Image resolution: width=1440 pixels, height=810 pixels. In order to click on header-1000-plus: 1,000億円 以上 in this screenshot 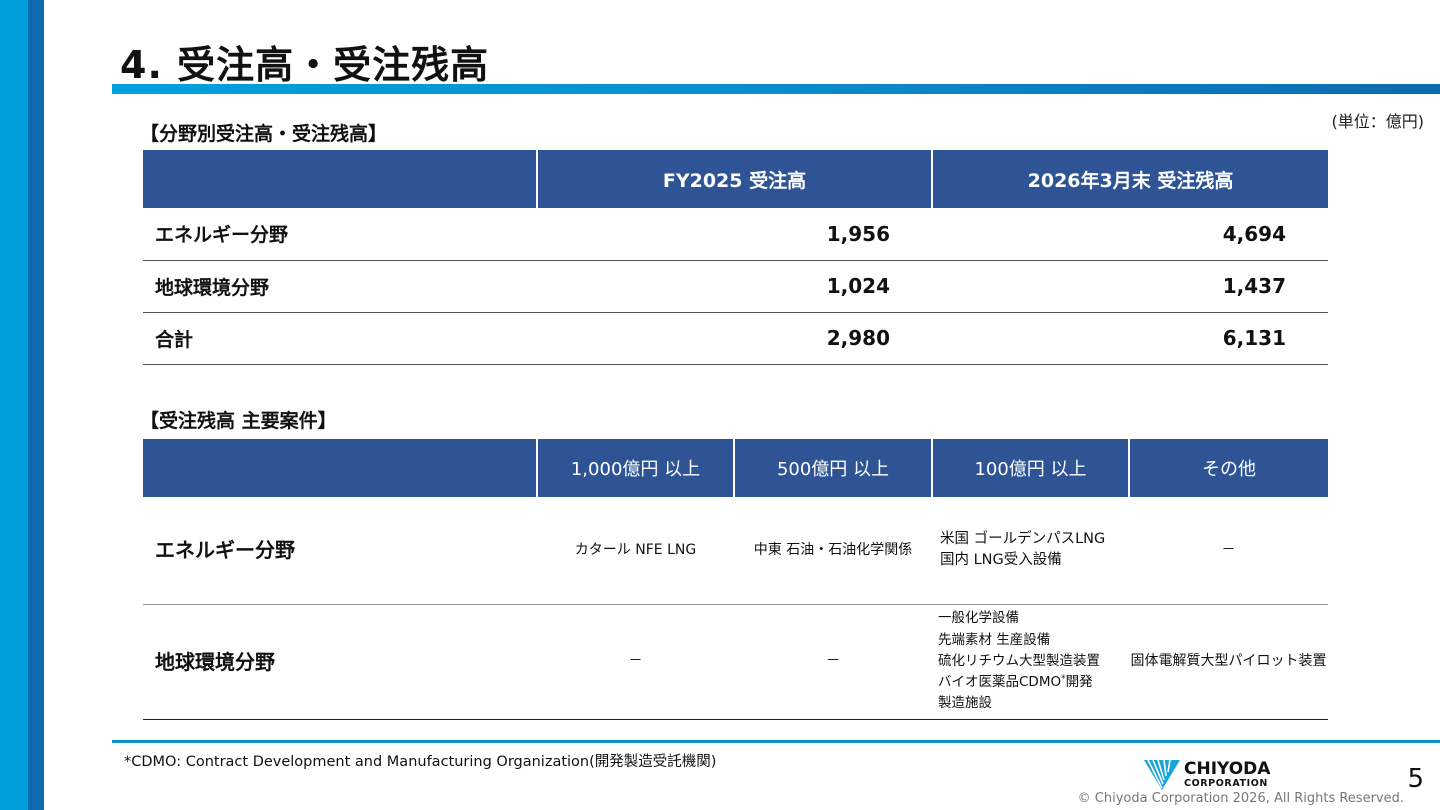, I will do `click(635, 468)`.